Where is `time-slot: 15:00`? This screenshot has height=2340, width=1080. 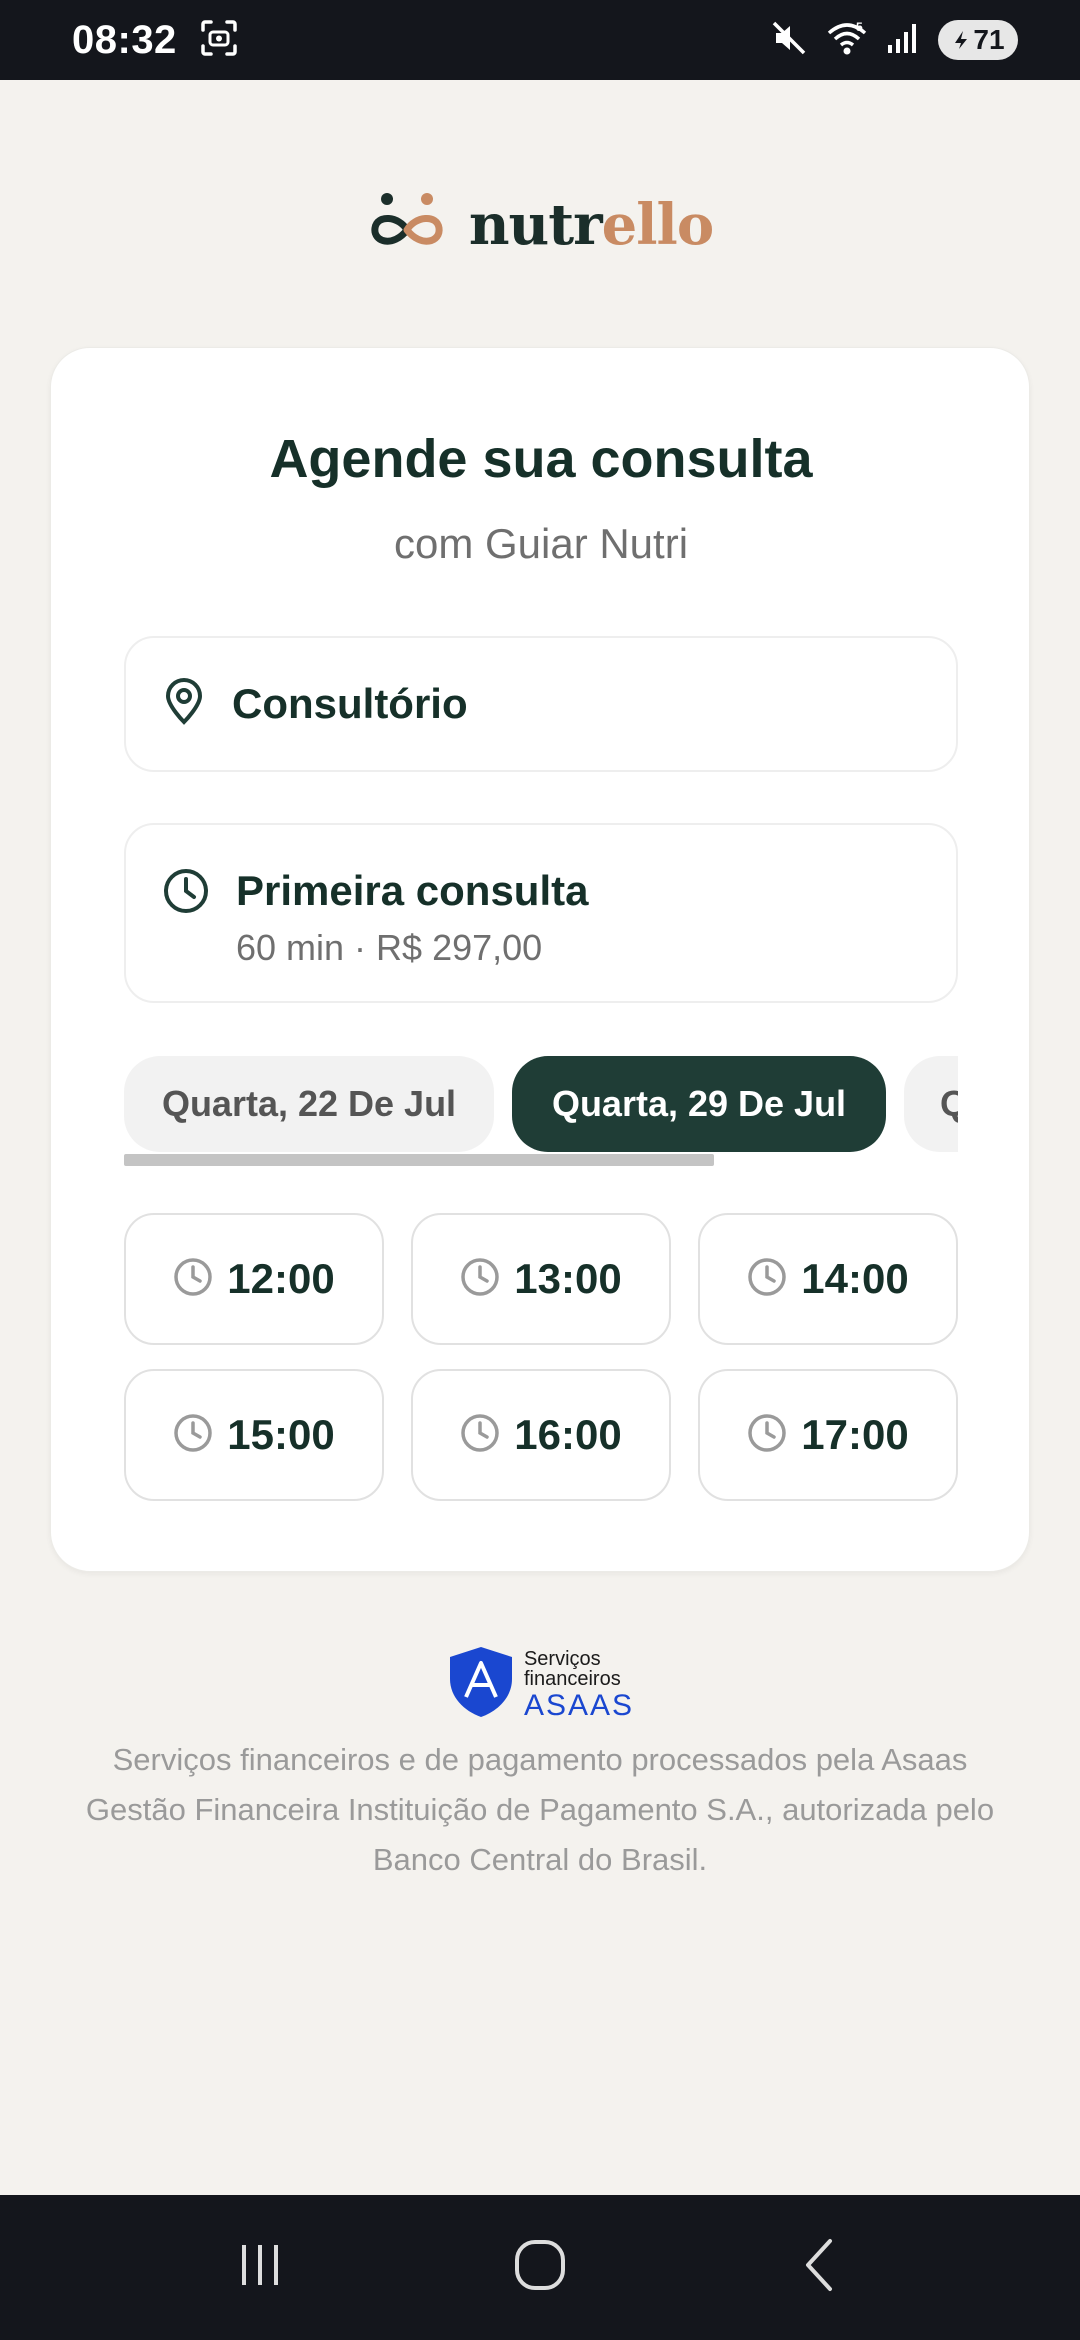 time-slot: 15:00 is located at coordinates (254, 1435).